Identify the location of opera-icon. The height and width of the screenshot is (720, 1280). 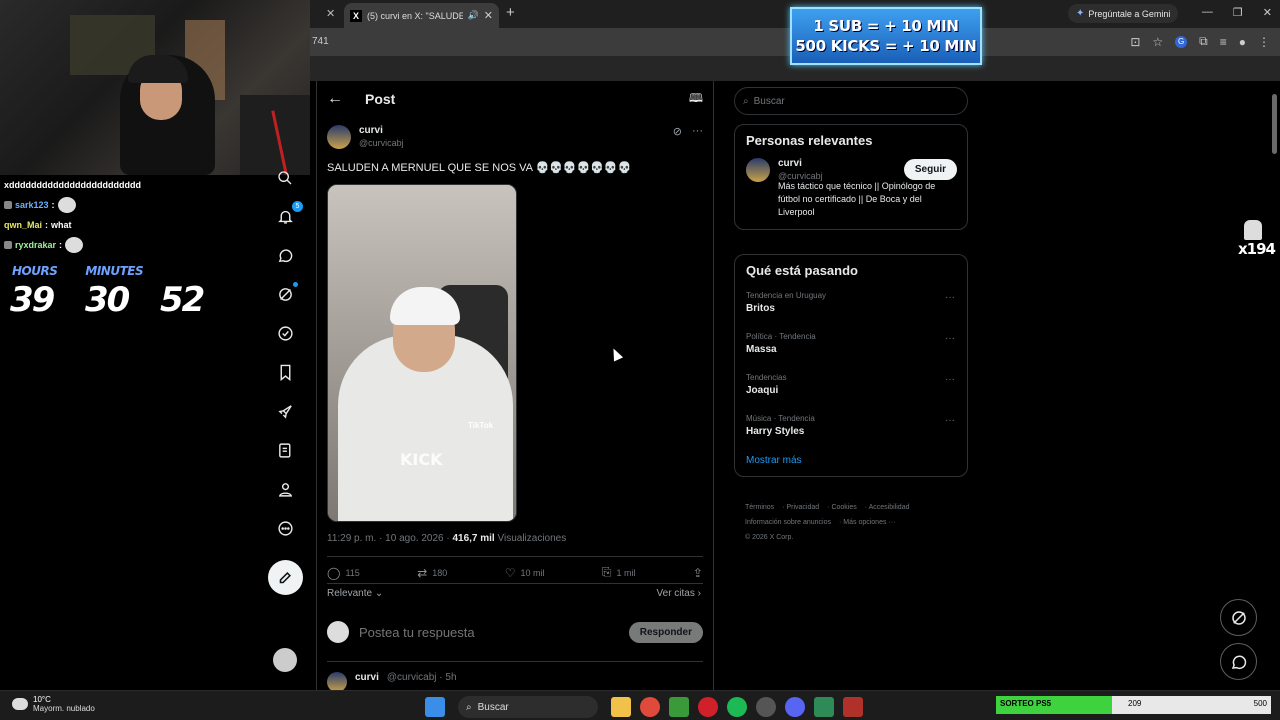
(708, 707).